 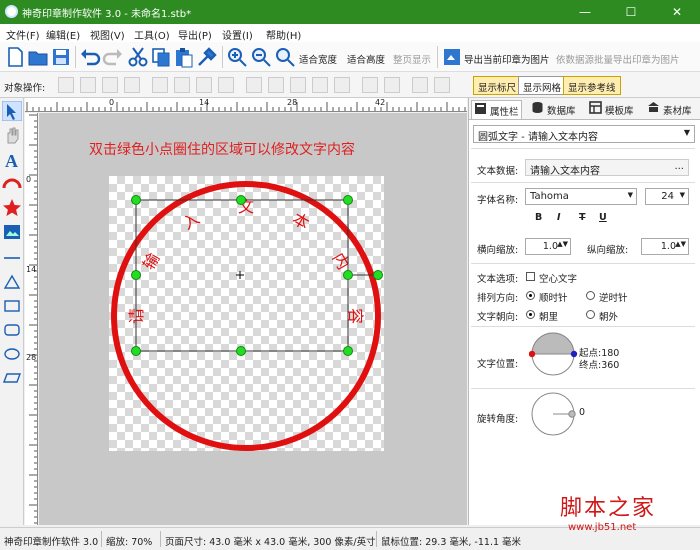 I want to click on rotate-handle, so click(x=378, y=275).